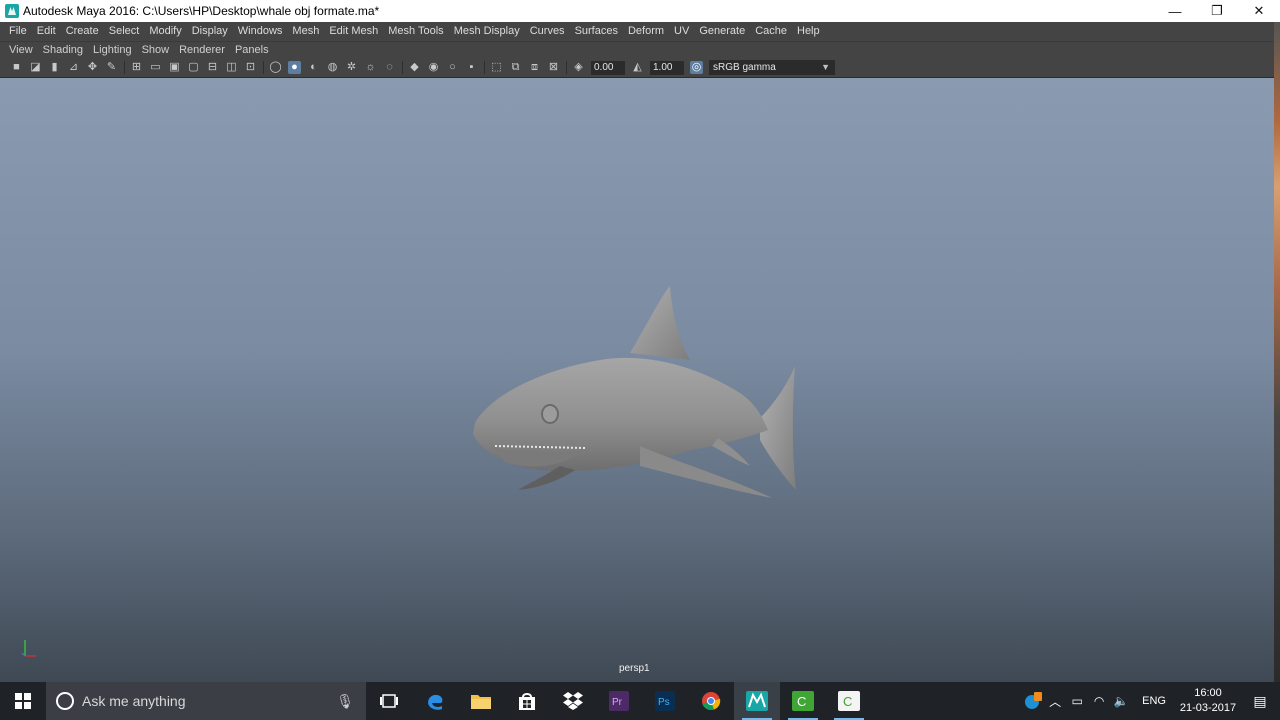 The image size is (1280, 720). Describe the element at coordinates (1154, 701) in the screenshot. I see `language-indicator: ENG` at that location.